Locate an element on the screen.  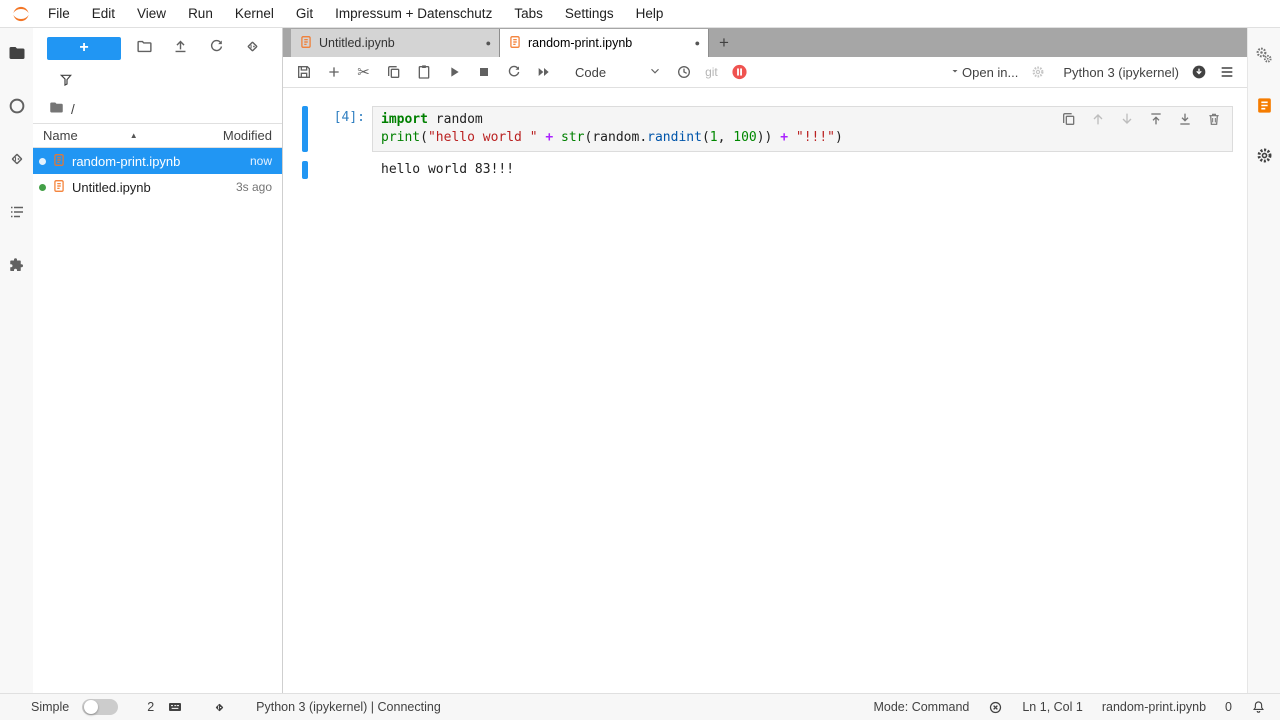
output-prompt is located at coordinates (340, 170).